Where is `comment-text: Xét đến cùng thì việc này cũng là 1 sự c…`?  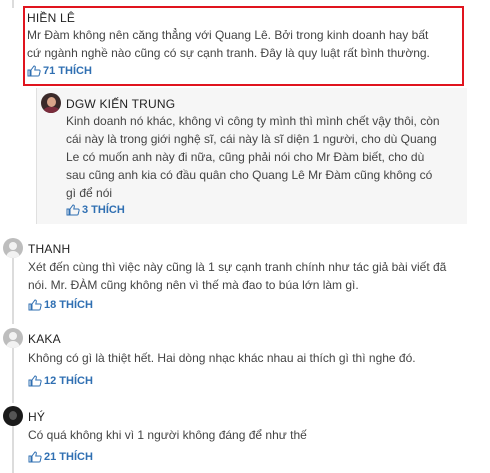
comment-text: Xét đến cùng thì việc này cũng là 1 sự c… is located at coordinates (237, 276).